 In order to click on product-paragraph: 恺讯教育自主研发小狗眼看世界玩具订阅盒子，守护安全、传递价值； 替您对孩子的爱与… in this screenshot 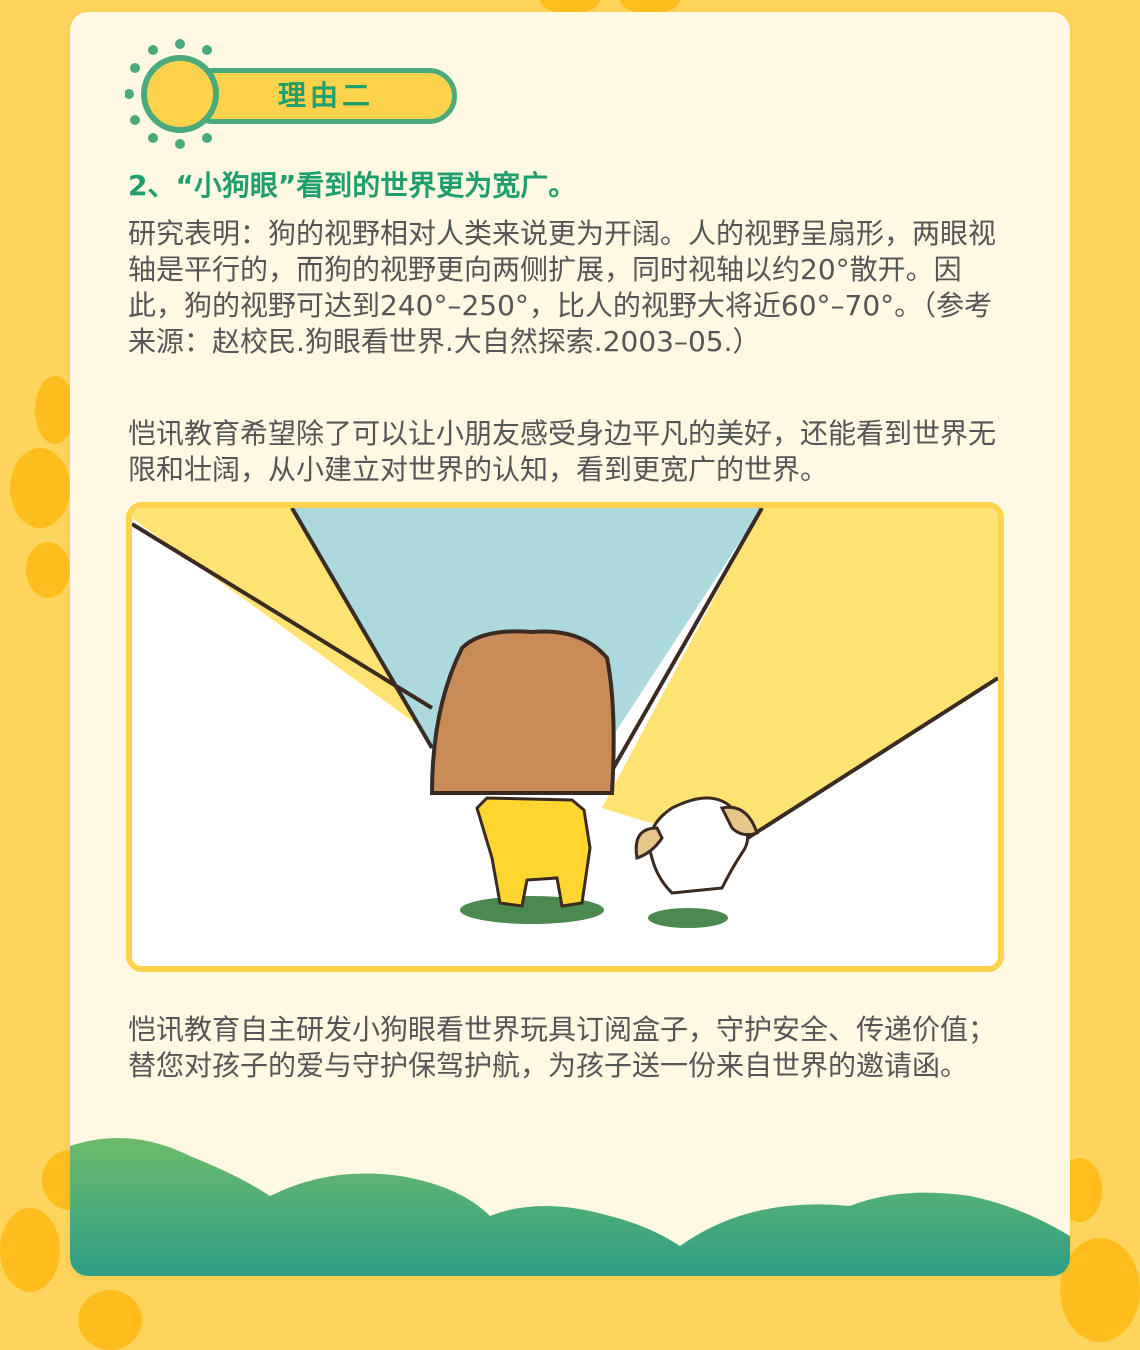, I will do `click(564, 1048)`.